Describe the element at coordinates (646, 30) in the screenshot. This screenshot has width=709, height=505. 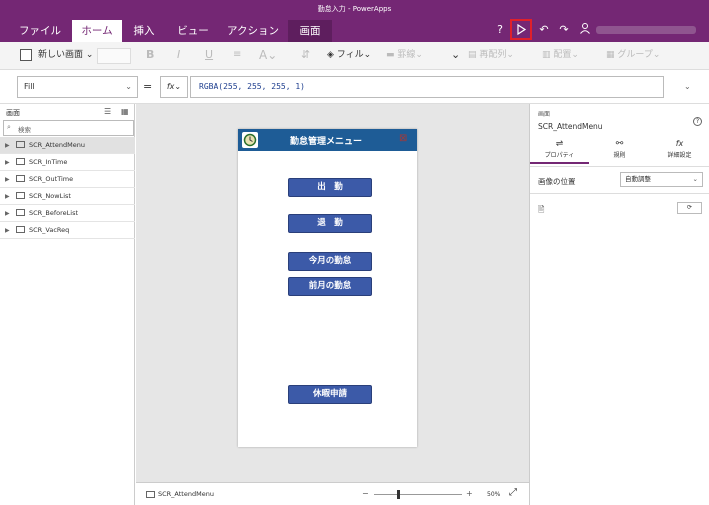
I see `account-name-blurred` at that location.